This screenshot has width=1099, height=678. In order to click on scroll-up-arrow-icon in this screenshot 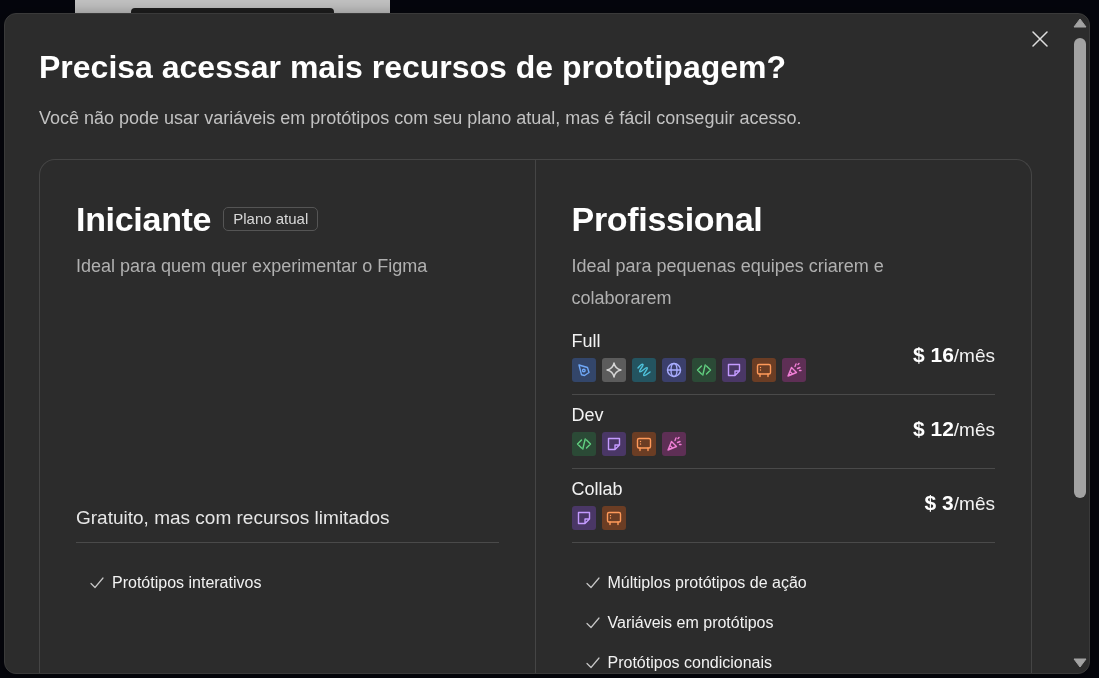, I will do `click(1079, 23)`.